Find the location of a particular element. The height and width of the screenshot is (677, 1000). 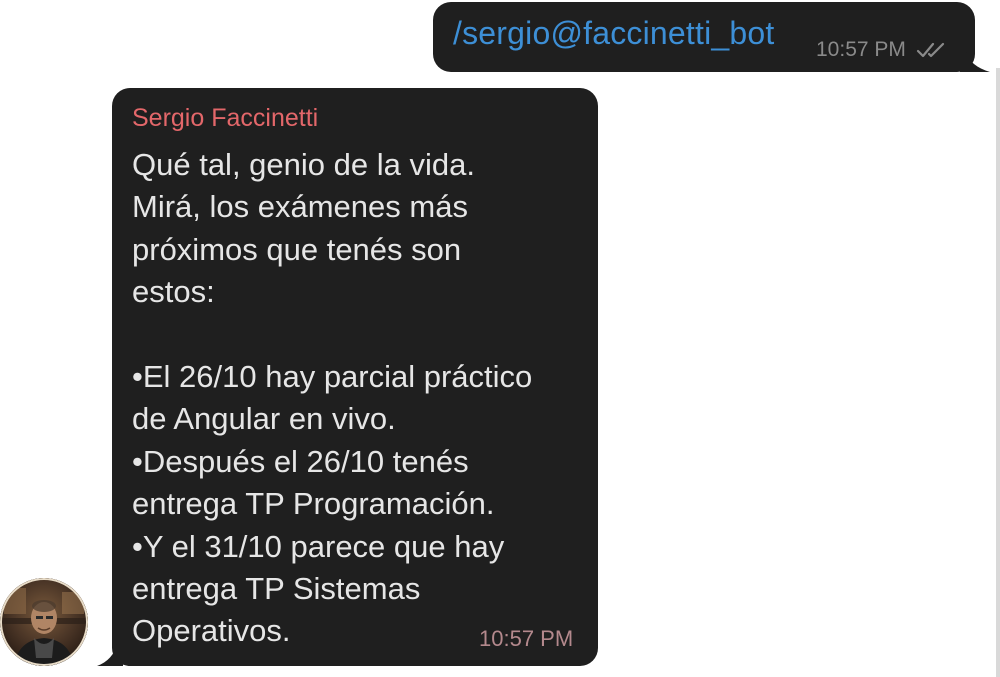

sender-name: Sergio Faccinetti is located at coordinates (225, 118).